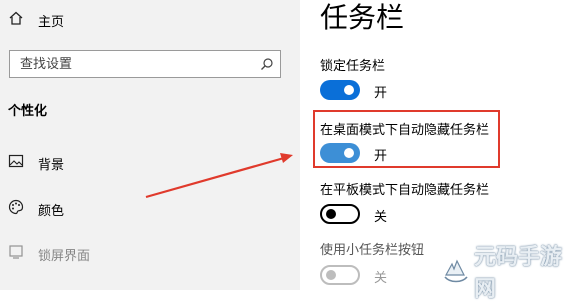 The height and width of the screenshot is (303, 569). I want to click on palette-icon, so click(16, 209).